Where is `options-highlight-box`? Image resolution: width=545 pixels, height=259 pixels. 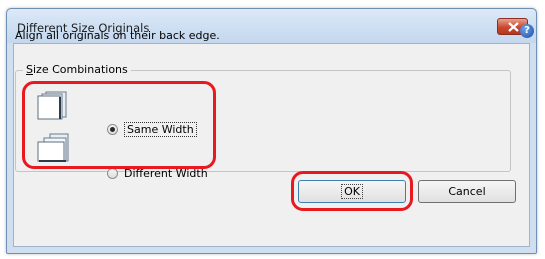
options-highlight-box is located at coordinates (119, 125).